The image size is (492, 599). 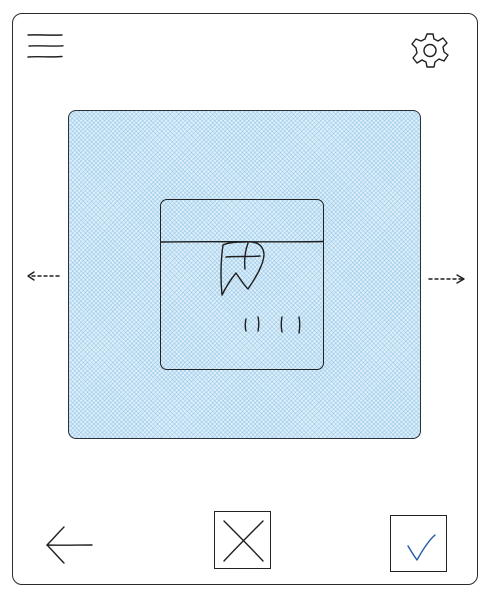 I want to click on confirm-button, so click(x=418, y=543).